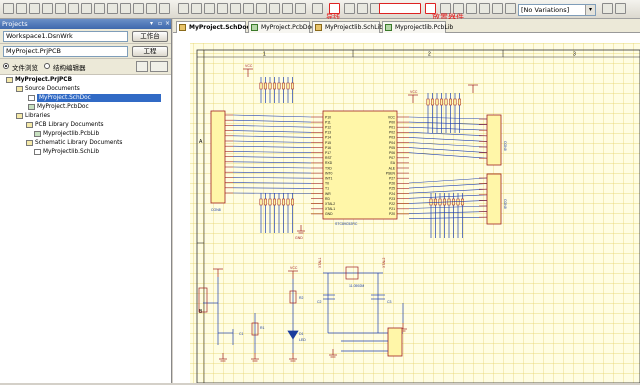 The width and height of the screenshot is (640, 385). Describe the element at coordinates (241, 334) in the screenshot. I see `cap-c1-label: C1` at that location.